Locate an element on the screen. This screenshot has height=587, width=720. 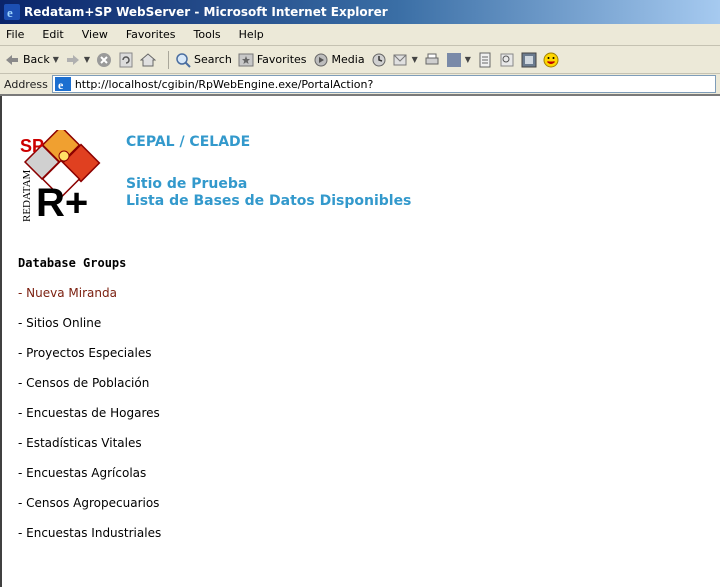
list-item: - Censos Agropecuarios is located at coordinates (89, 511).